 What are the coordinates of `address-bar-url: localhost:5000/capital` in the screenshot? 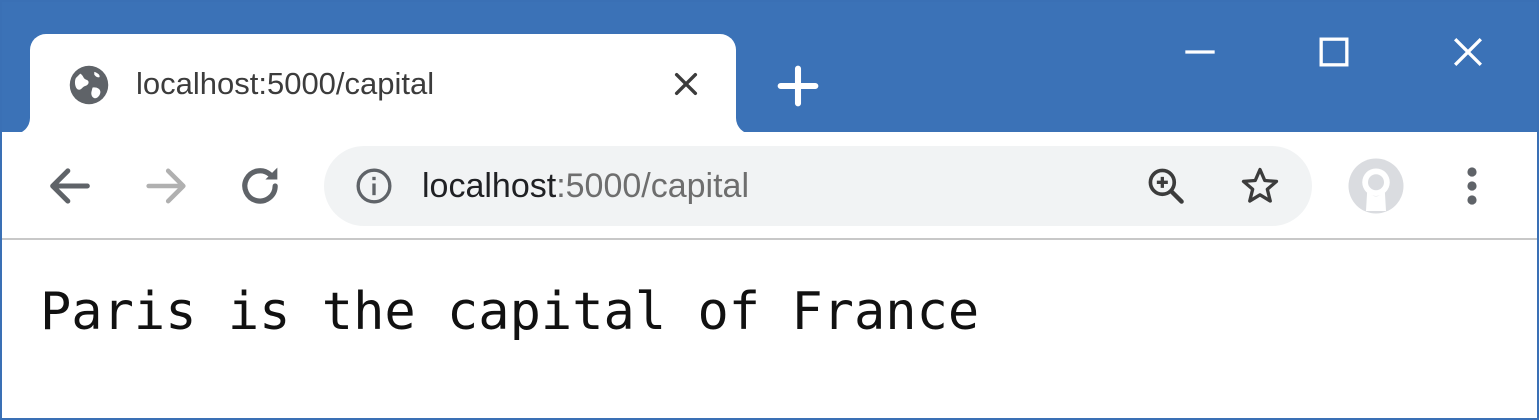 It's located at (585, 186).